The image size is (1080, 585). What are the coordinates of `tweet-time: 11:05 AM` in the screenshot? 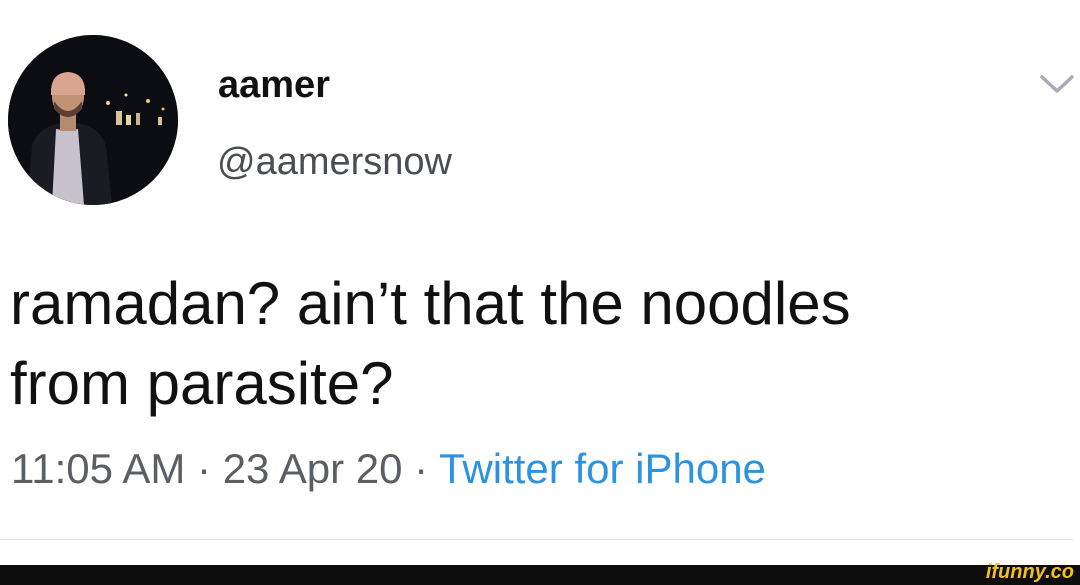 It's located at (98, 468).